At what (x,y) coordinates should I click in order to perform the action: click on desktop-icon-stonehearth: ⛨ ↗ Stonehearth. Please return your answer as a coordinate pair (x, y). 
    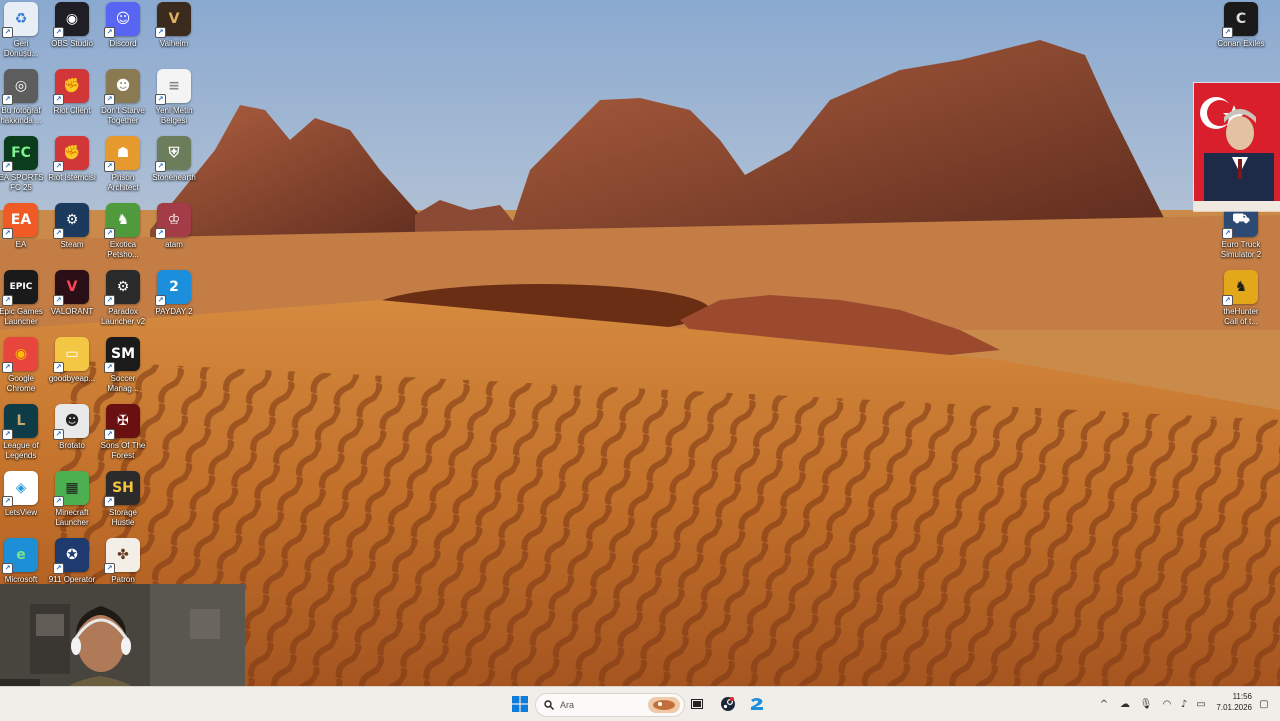
    Looking at the image, I should click on (174, 159).